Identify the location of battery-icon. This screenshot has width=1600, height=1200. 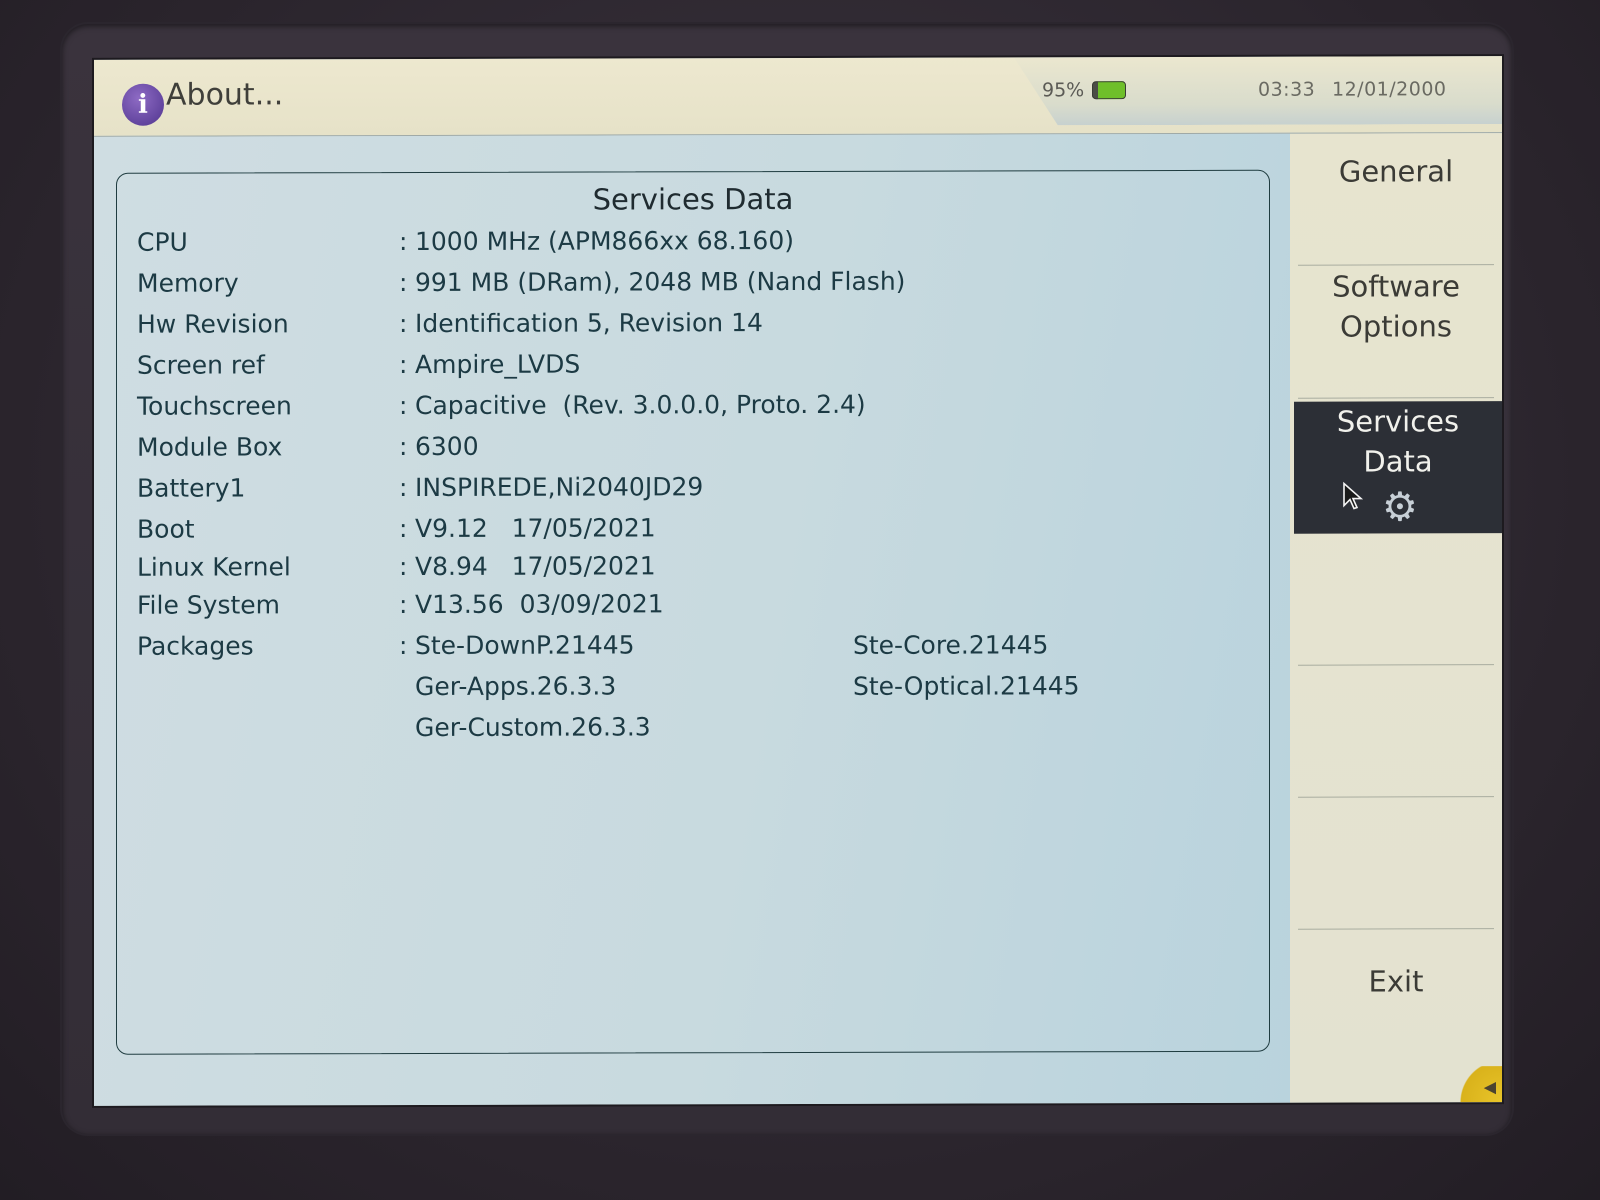
(1109, 90).